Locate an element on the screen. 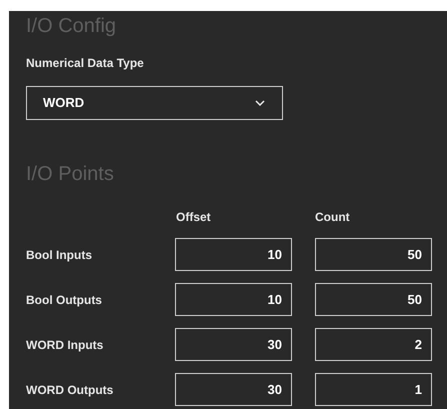 Image resolution: width=447 pixels, height=409 pixels. count-field: 2 is located at coordinates (373, 344).